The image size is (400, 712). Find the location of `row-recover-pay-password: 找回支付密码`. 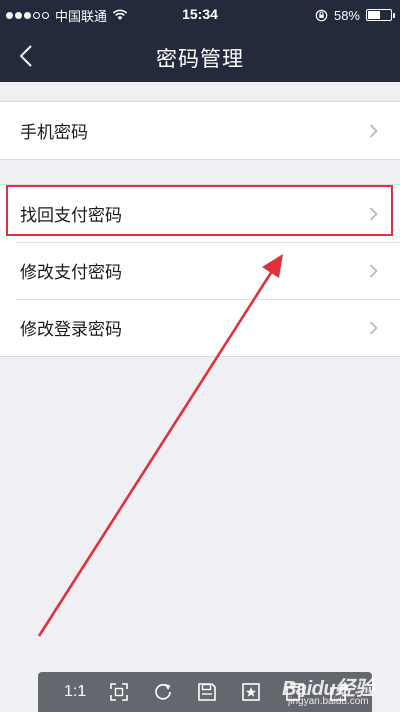

row-recover-pay-password: 找回支付密码 is located at coordinates (200, 213).